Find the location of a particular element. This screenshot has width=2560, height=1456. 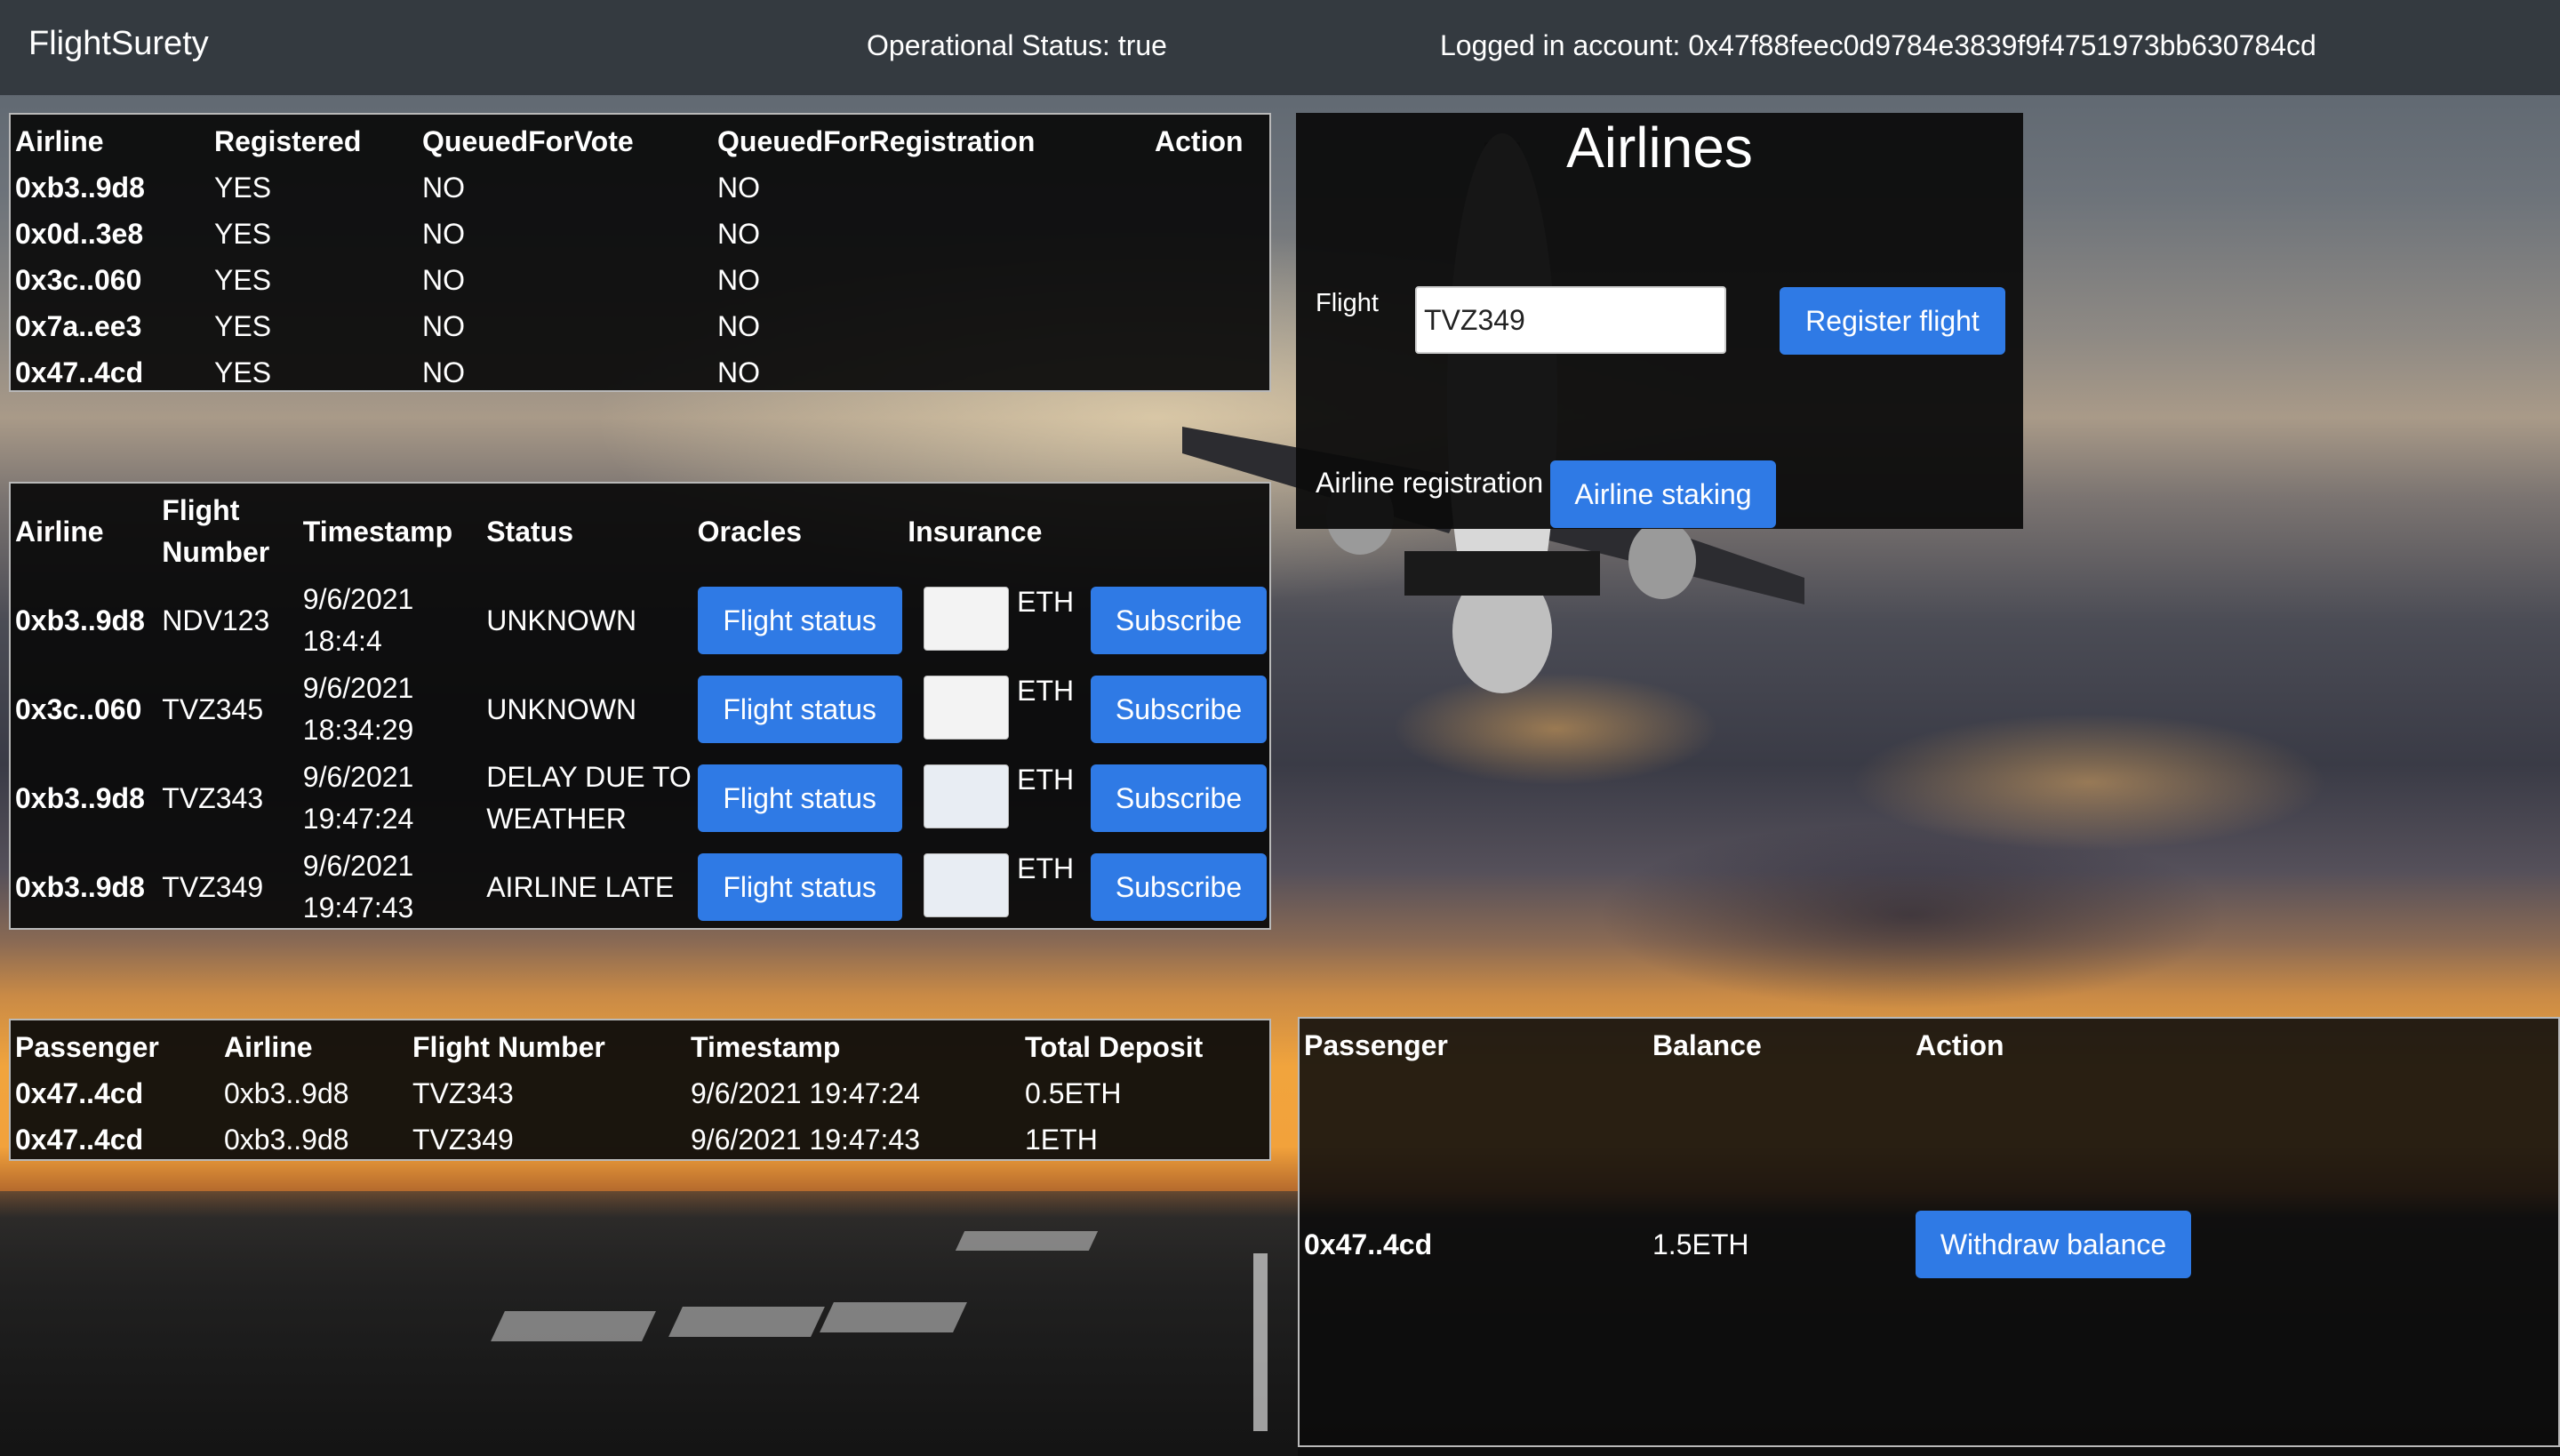

table-row: 0x3c..060 YES NO NO is located at coordinates (641, 280).